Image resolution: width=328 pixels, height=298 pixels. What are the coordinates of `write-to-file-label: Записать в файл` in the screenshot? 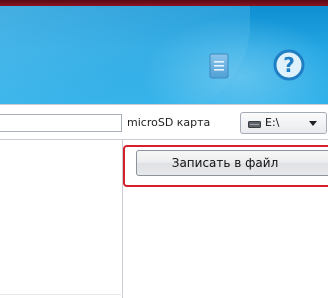 It's located at (225, 163).